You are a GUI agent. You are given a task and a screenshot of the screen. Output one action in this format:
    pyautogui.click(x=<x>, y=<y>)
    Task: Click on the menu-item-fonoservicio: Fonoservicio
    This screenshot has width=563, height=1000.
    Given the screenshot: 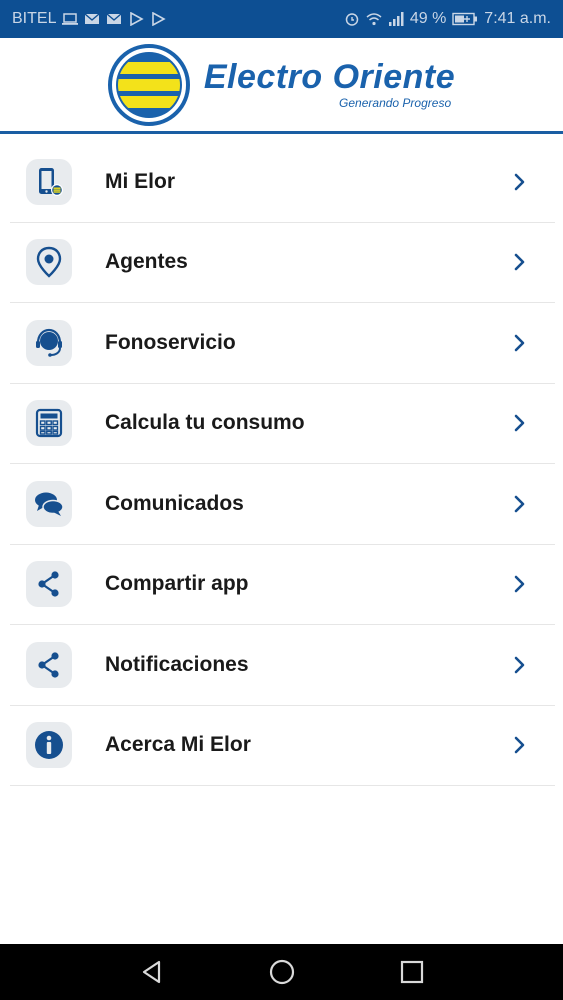 What is the action you would take?
    pyautogui.click(x=282, y=343)
    